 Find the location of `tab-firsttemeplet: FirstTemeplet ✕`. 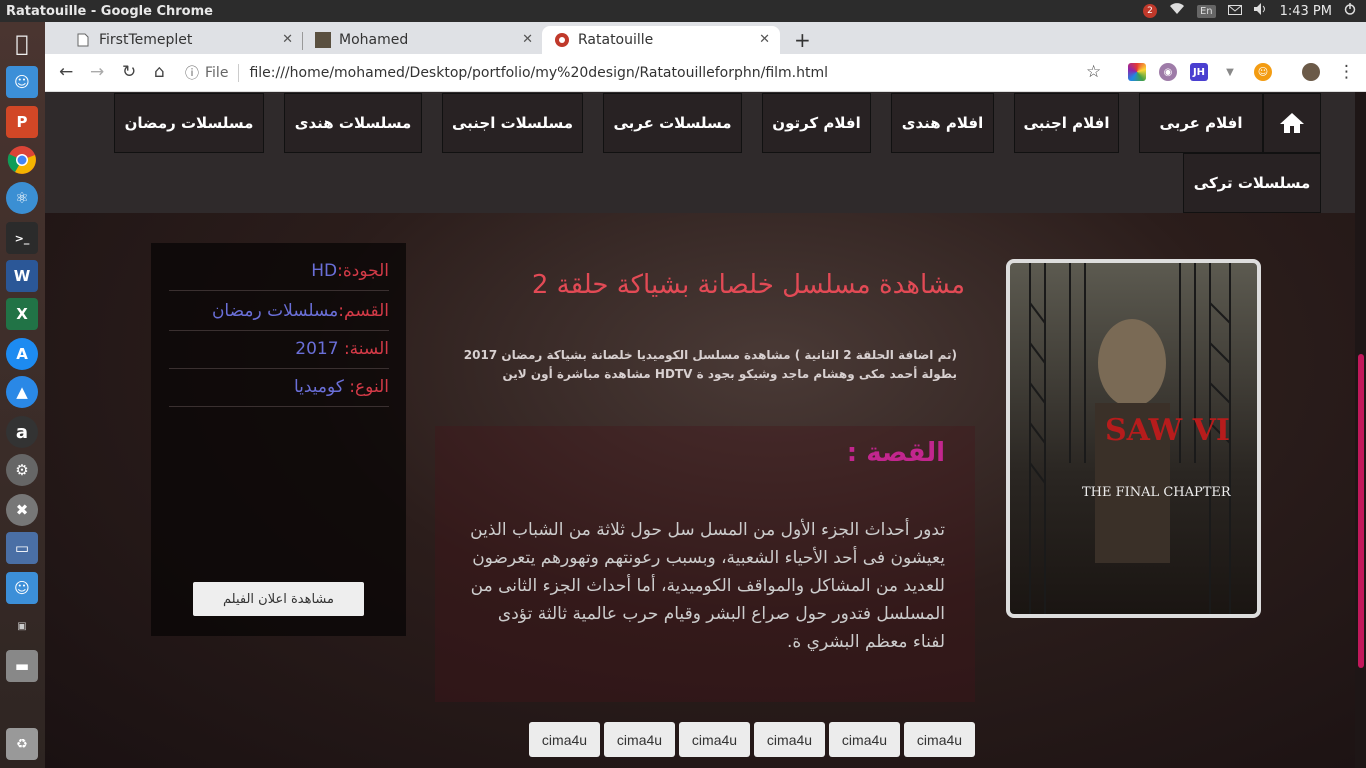

tab-firsttemeplet: FirstTemeplet ✕ is located at coordinates (183, 40).